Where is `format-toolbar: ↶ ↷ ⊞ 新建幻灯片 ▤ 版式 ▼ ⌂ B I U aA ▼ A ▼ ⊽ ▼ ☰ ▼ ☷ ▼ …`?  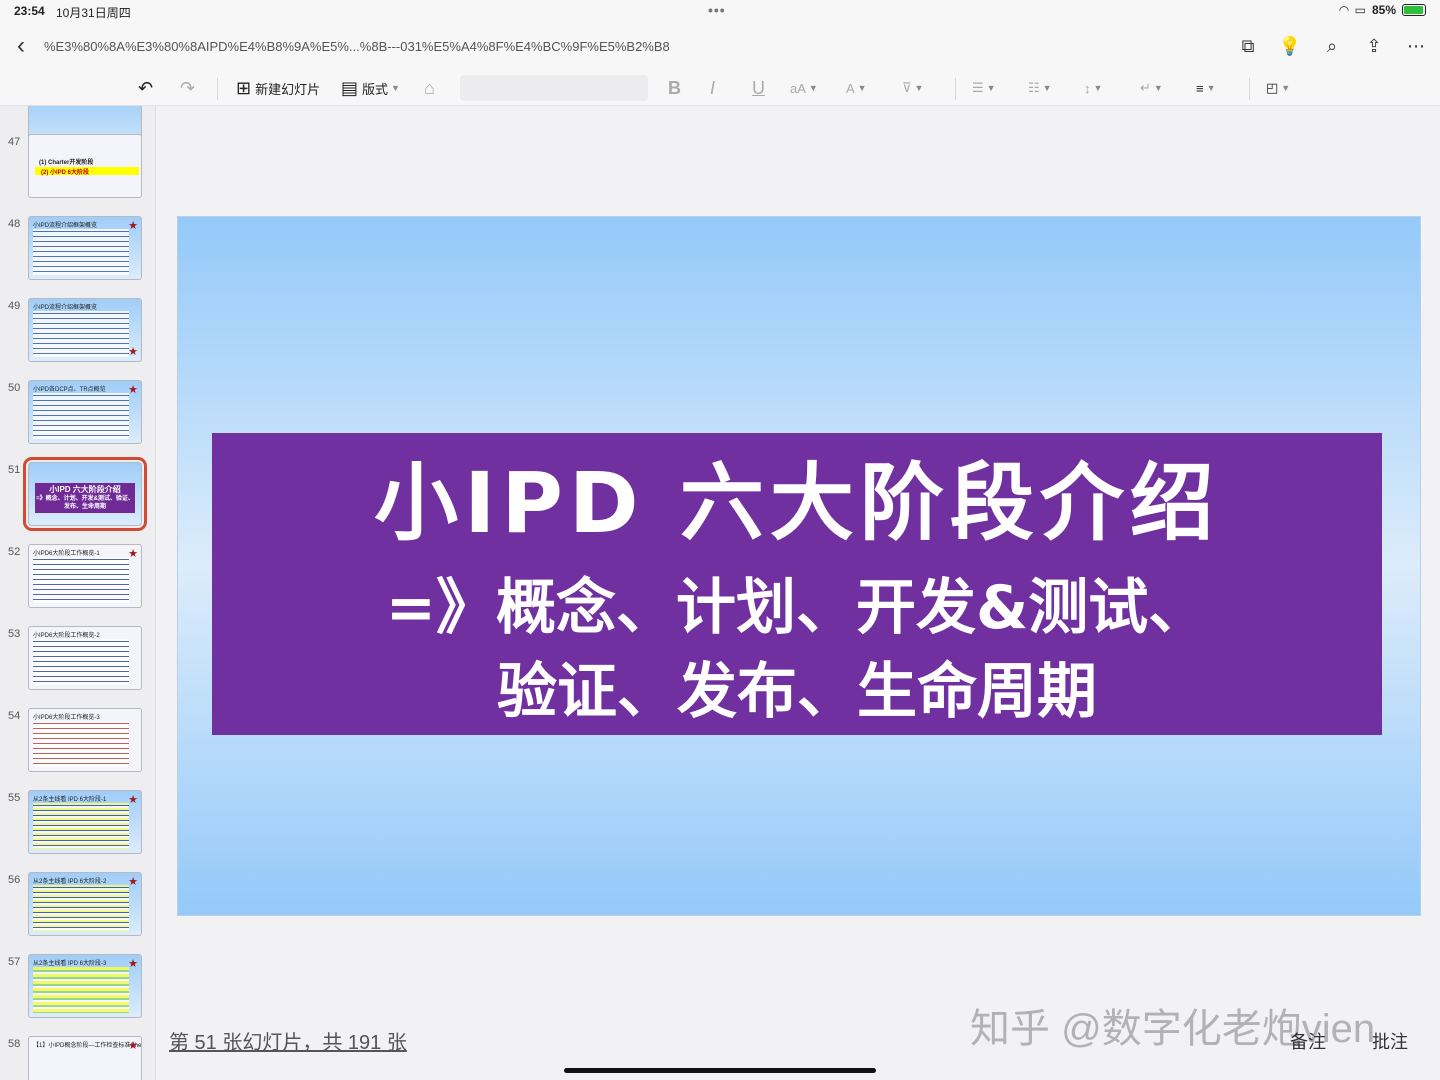
format-toolbar: ↶ ↷ ⊞ 新建幻灯片 ▤ 版式 ▼ ⌂ B I U aA ▼ A ▼ ⊽ ▼ ☰ ▼ ☷ ▼ … is located at coordinates (720, 88).